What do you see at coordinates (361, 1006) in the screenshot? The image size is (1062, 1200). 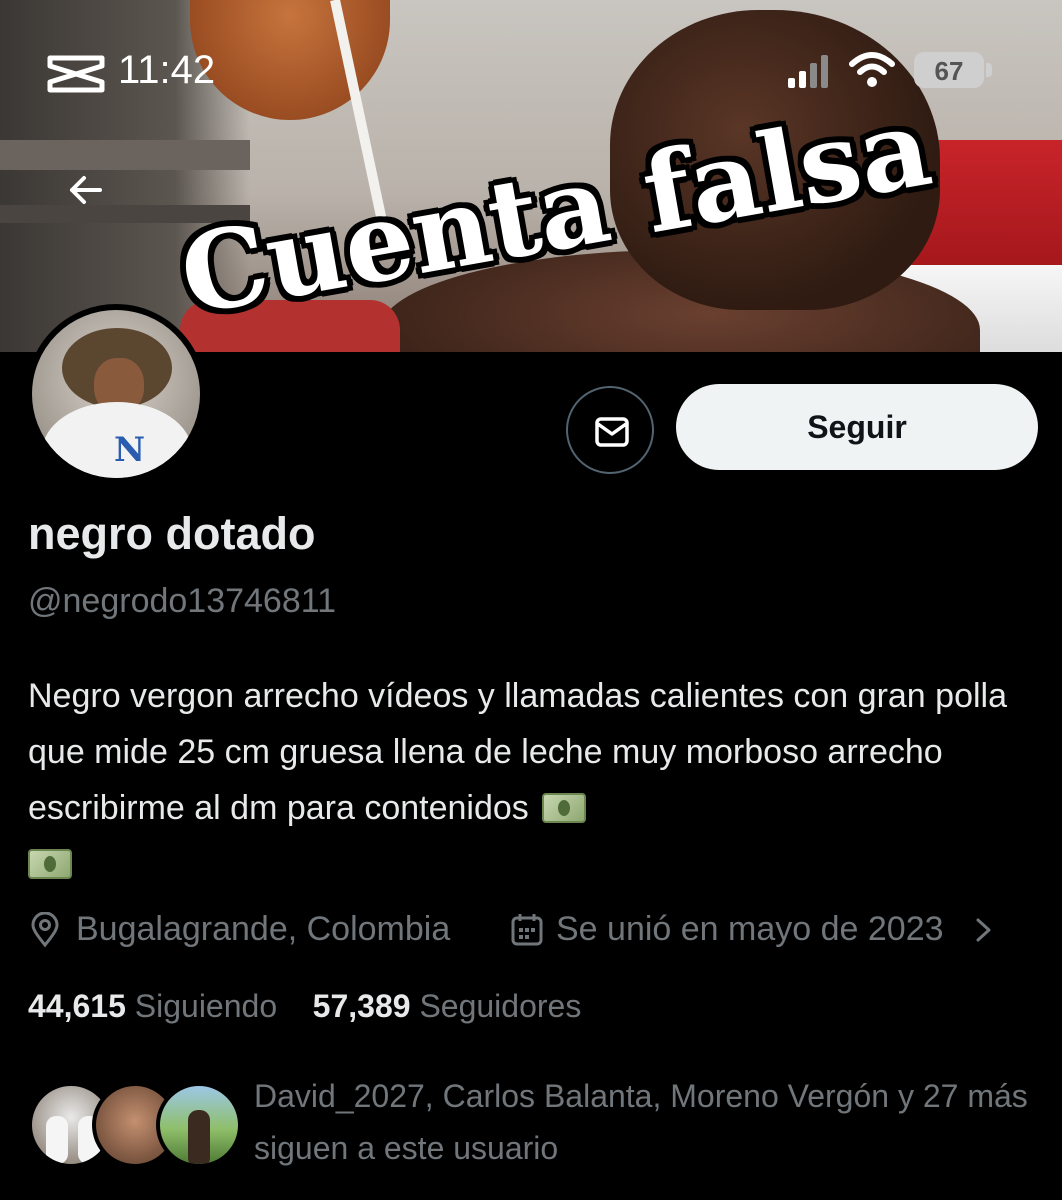 I see `followers-count: 57,389` at bounding box center [361, 1006].